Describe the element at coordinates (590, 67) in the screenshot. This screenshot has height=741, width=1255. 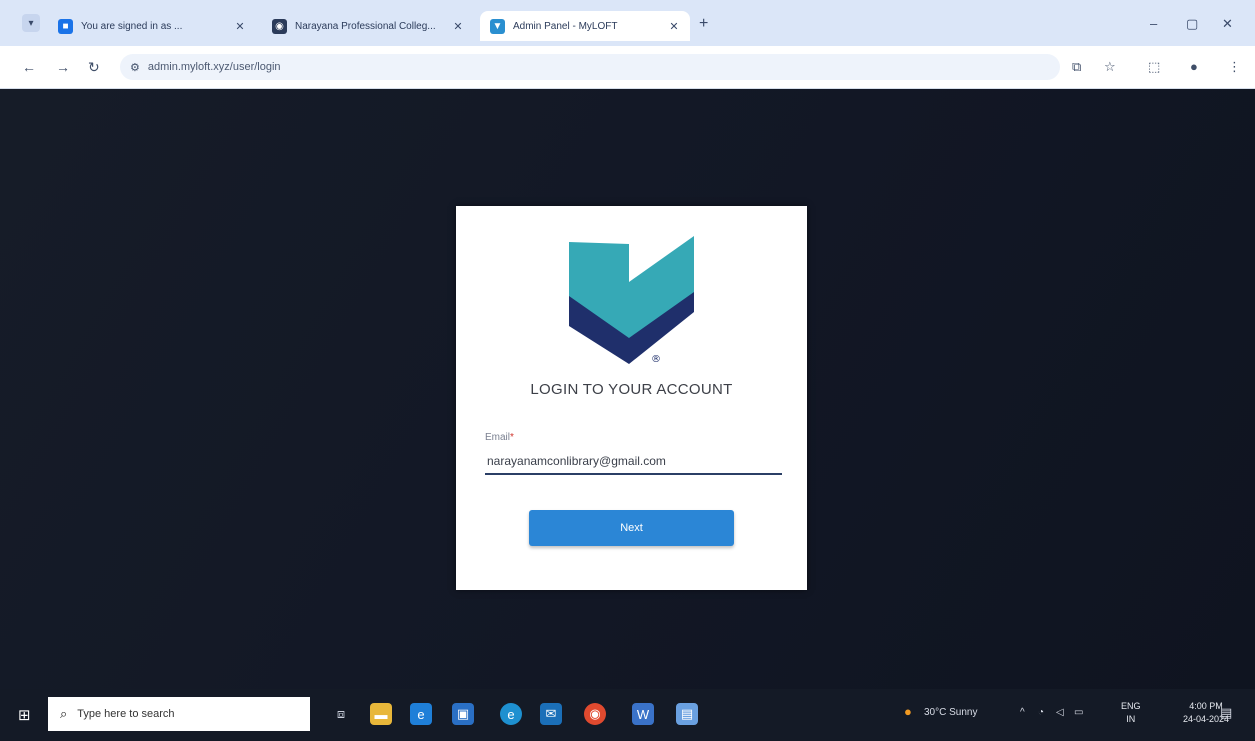
I see `address-bar: ⚙ admin.myloft.xyz/user/login` at that location.